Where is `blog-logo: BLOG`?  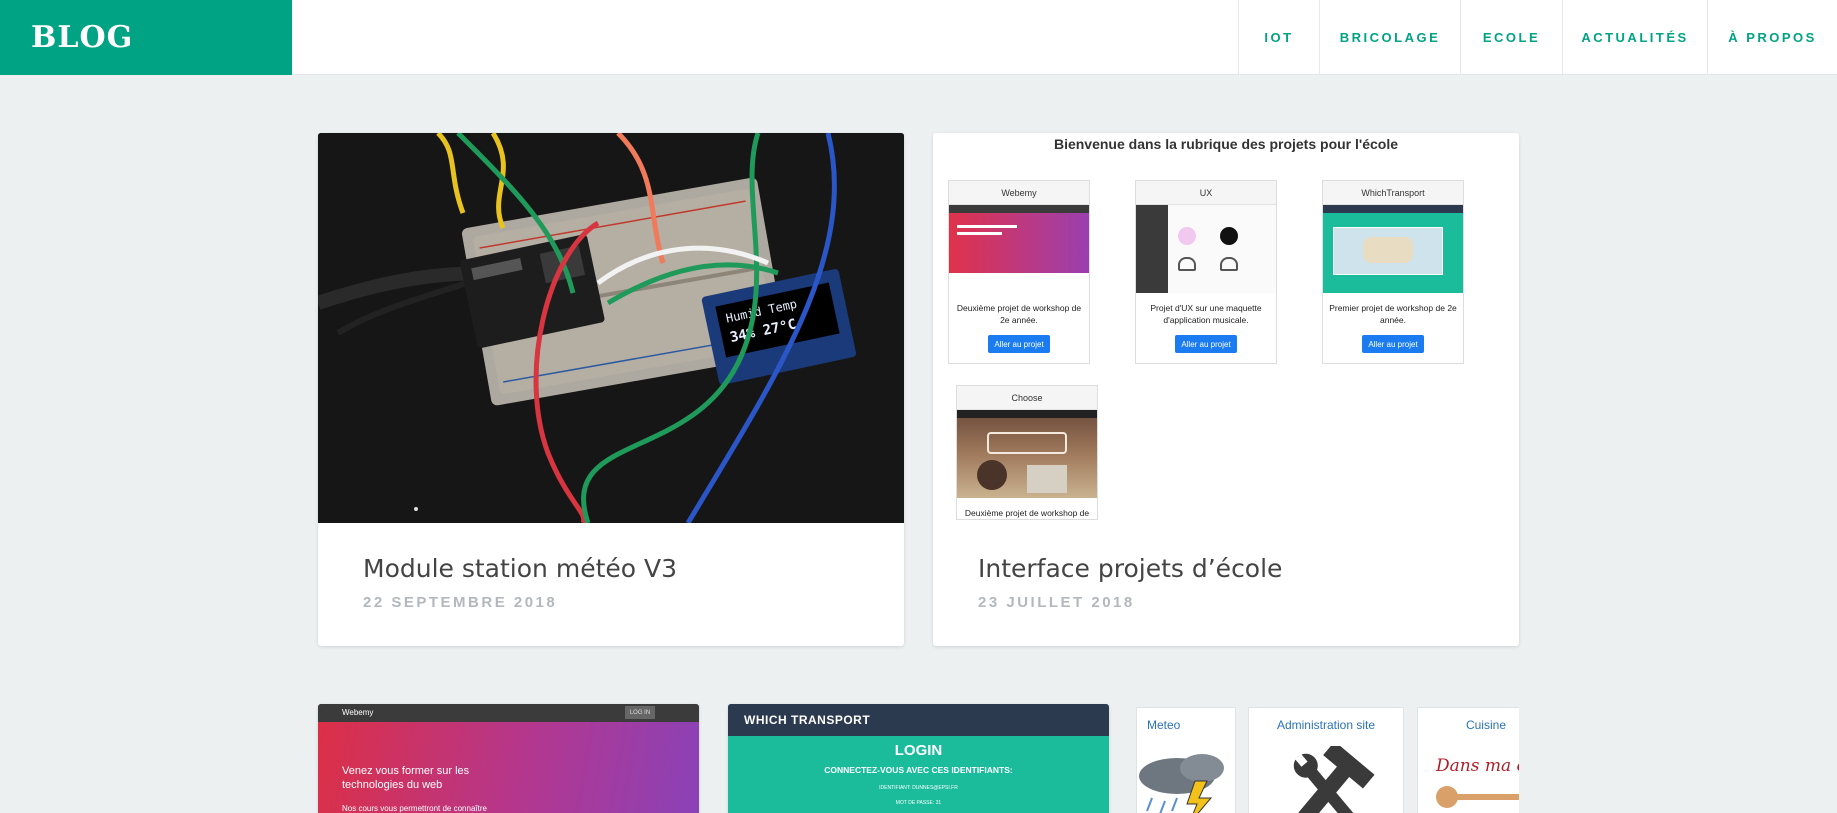 blog-logo: BLOG is located at coordinates (146, 37).